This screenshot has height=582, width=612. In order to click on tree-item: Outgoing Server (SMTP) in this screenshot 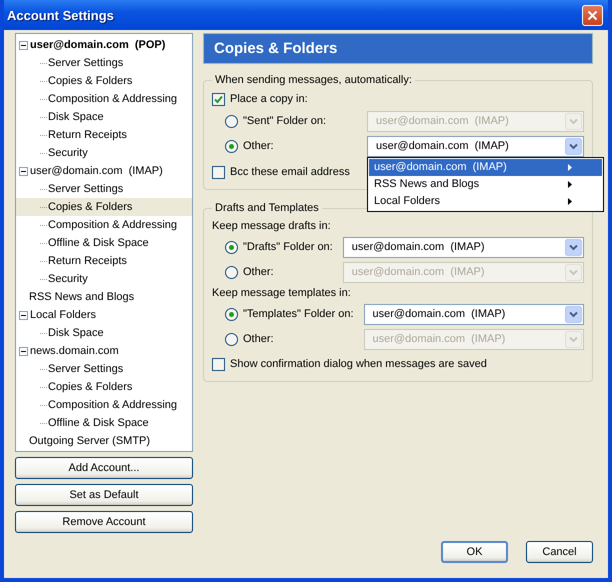, I will do `click(104, 441)`.